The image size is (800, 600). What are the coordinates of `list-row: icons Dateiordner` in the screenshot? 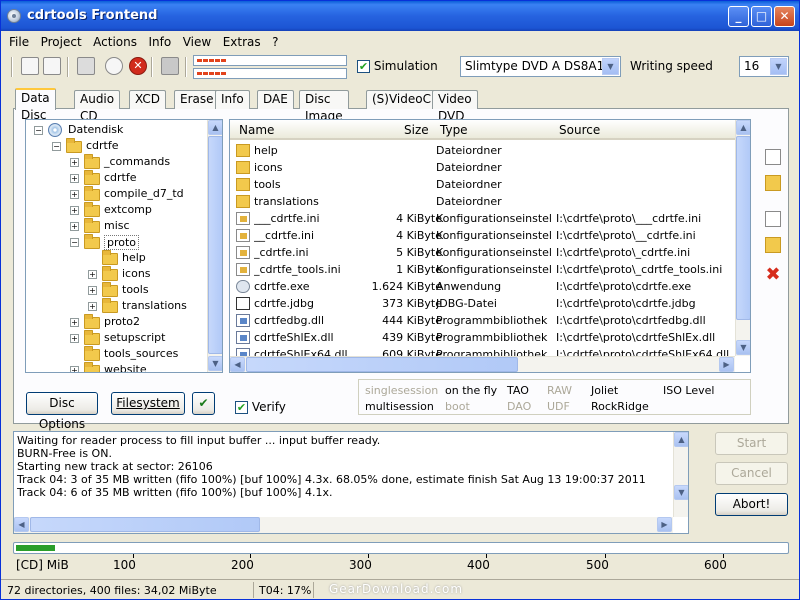 It's located at (483, 167).